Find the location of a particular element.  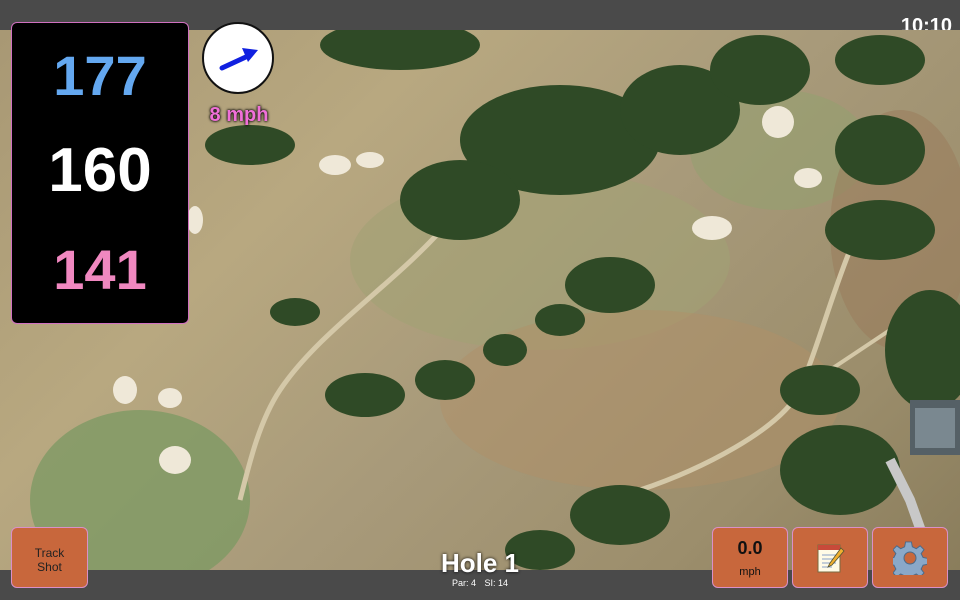

distance-middle: 160 is located at coordinates (100, 170).